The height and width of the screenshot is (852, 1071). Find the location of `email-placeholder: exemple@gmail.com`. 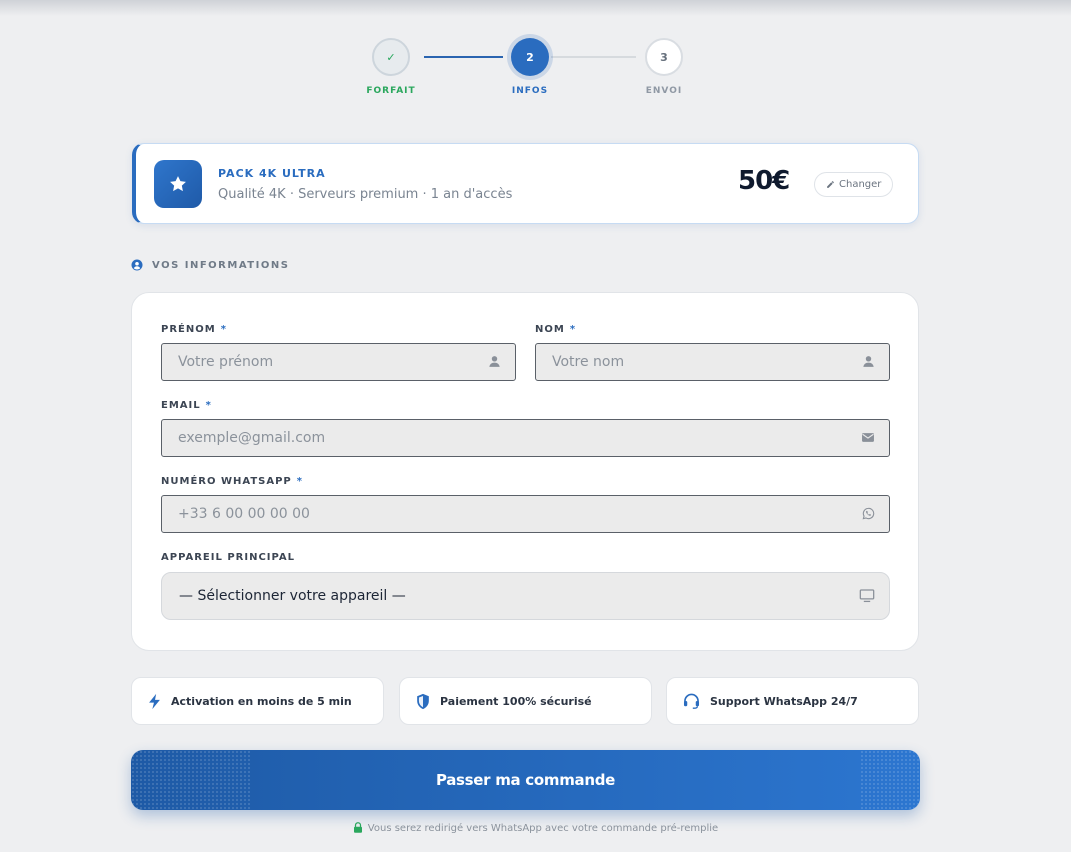

email-placeholder: exemple@gmail.com is located at coordinates (252, 438).